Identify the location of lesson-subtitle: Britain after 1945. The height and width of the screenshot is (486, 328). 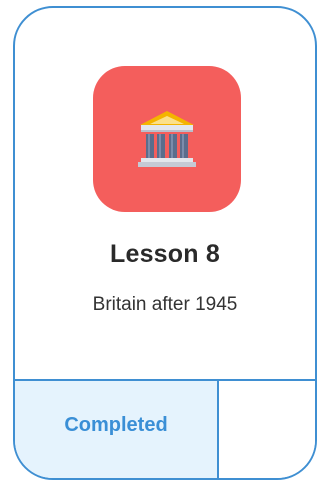
(165, 304).